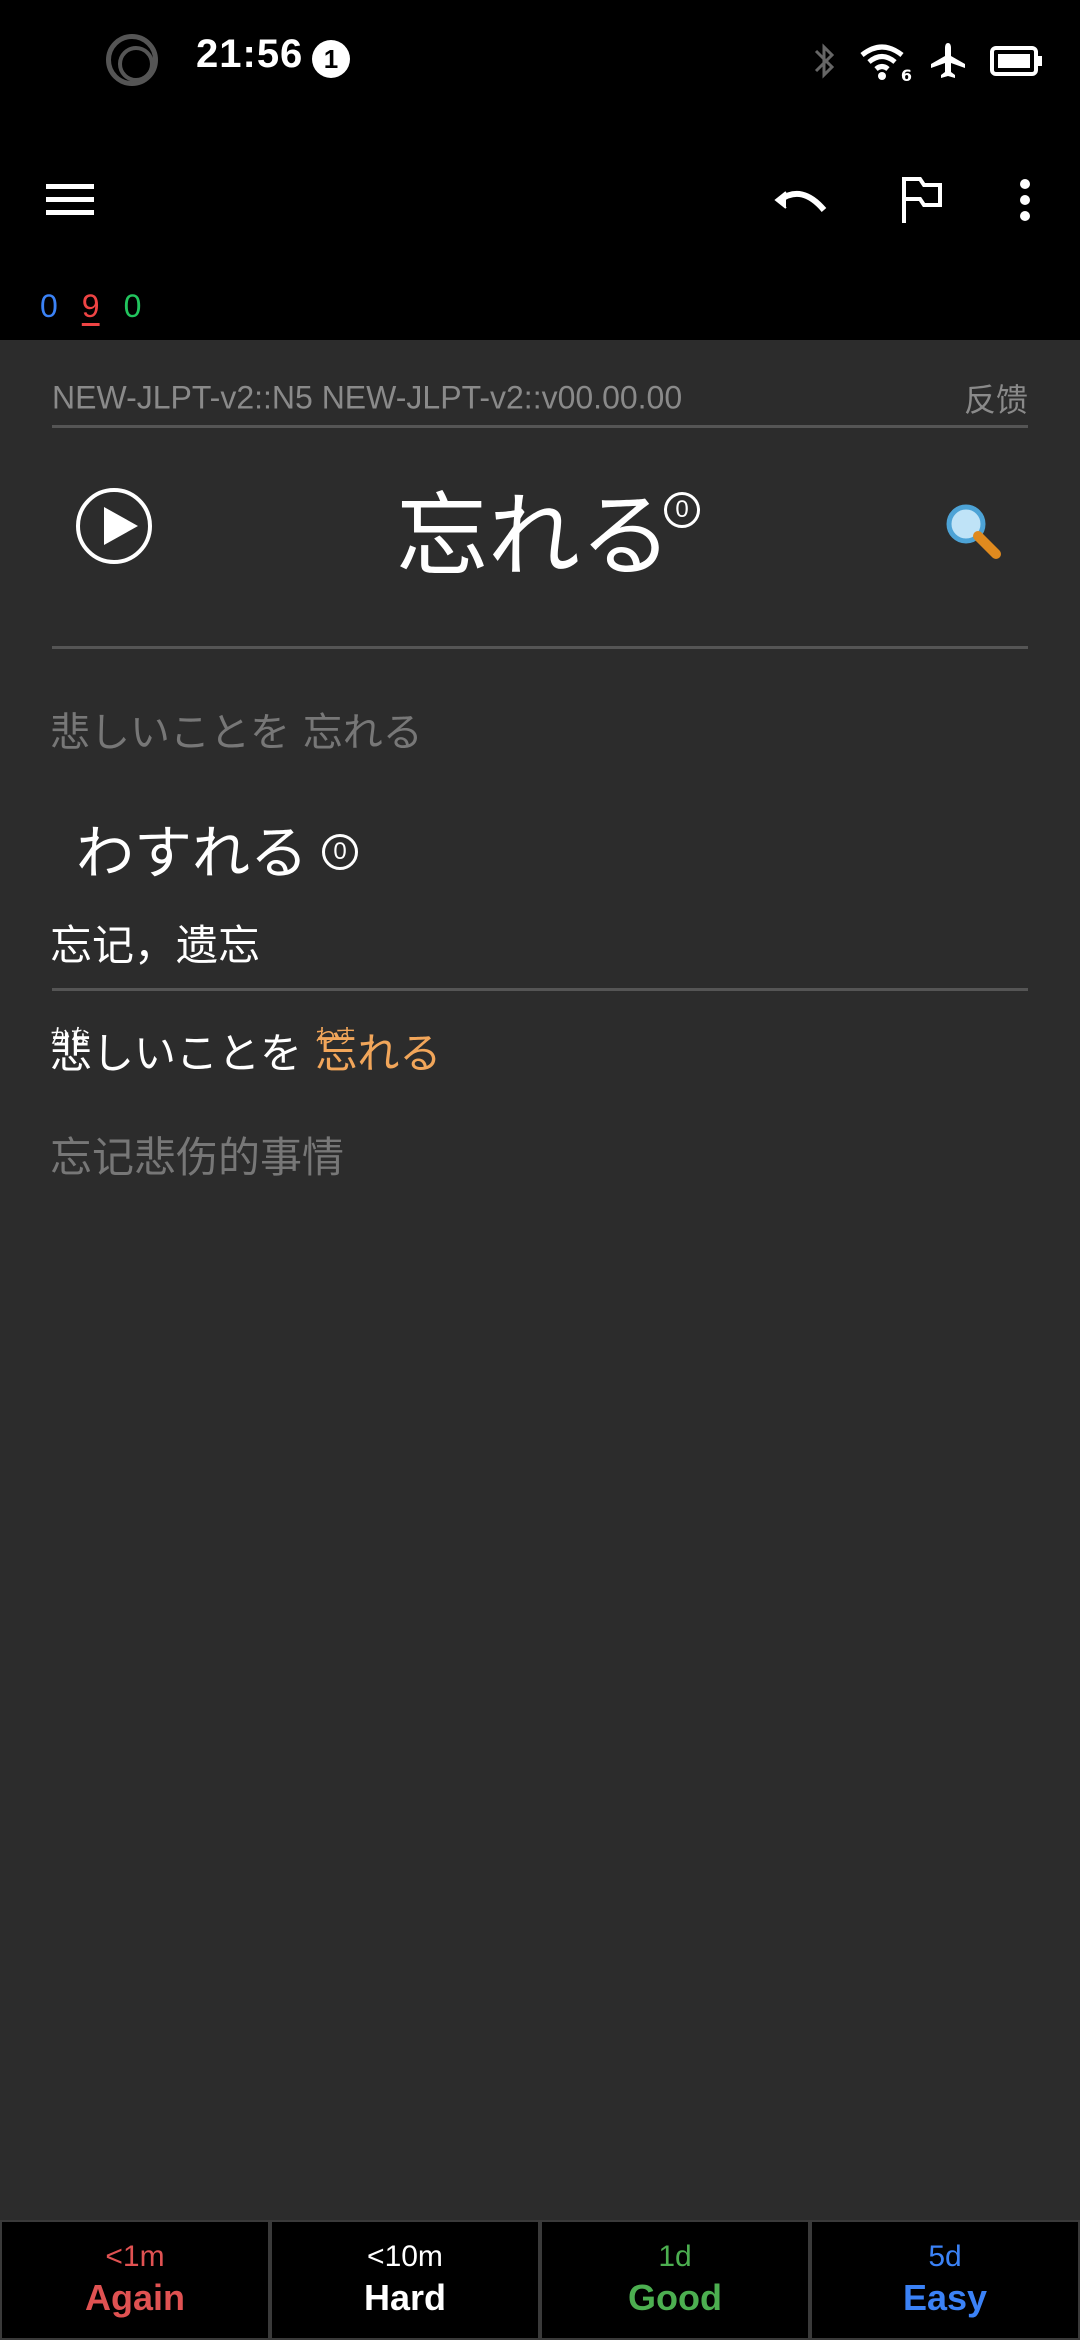 The height and width of the screenshot is (2340, 1080). What do you see at coordinates (945, 2297) in the screenshot?
I see `easy-label: Easy` at bounding box center [945, 2297].